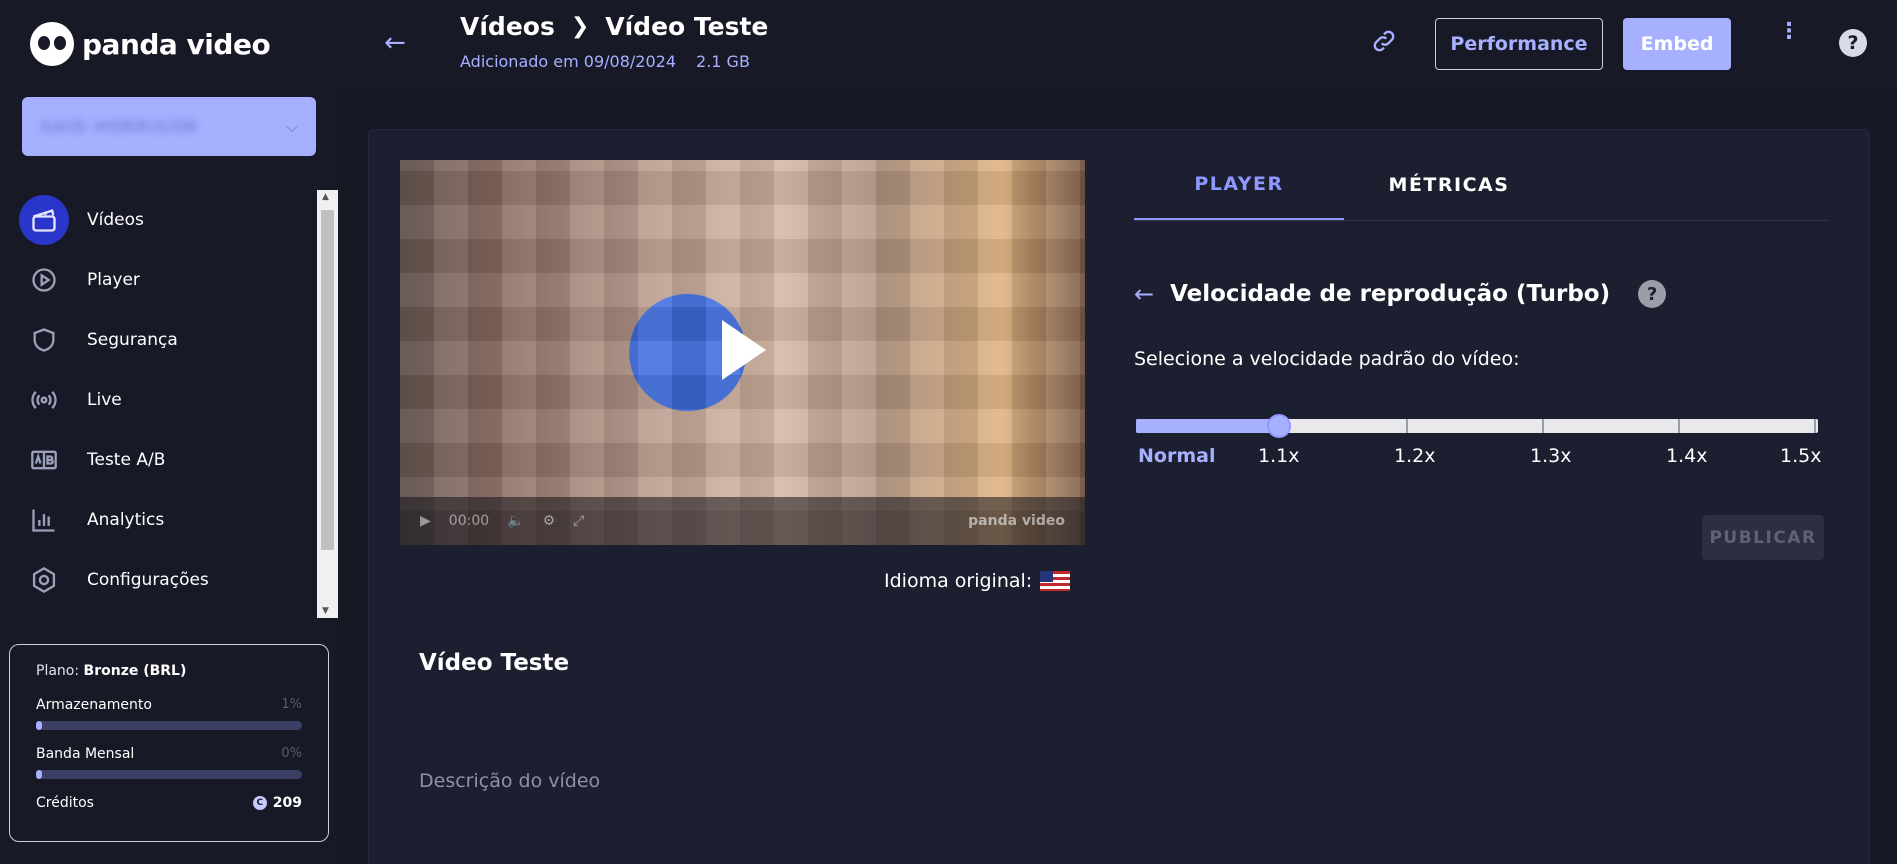 This screenshot has height=864, width=1897. I want to click on breadcrumb: Vídeos ❯ Vídeo Teste, so click(614, 26).